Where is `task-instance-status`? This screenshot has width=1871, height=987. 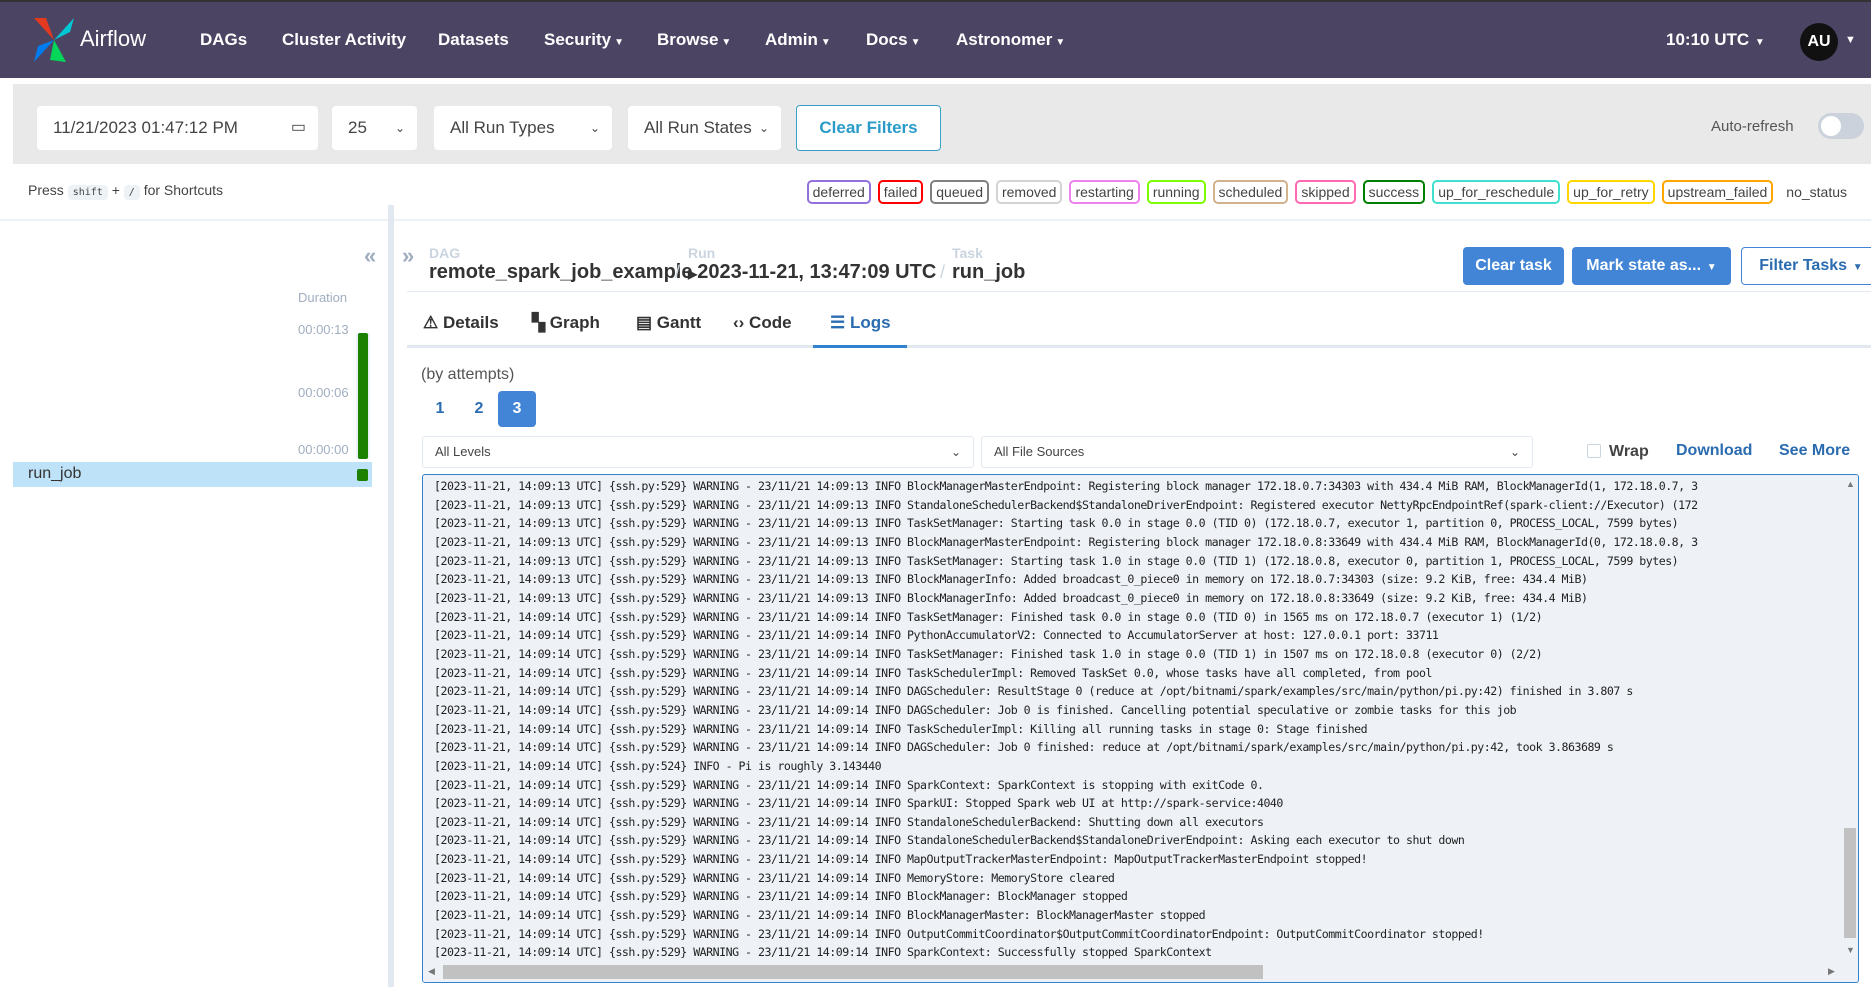 task-instance-status is located at coordinates (362, 475).